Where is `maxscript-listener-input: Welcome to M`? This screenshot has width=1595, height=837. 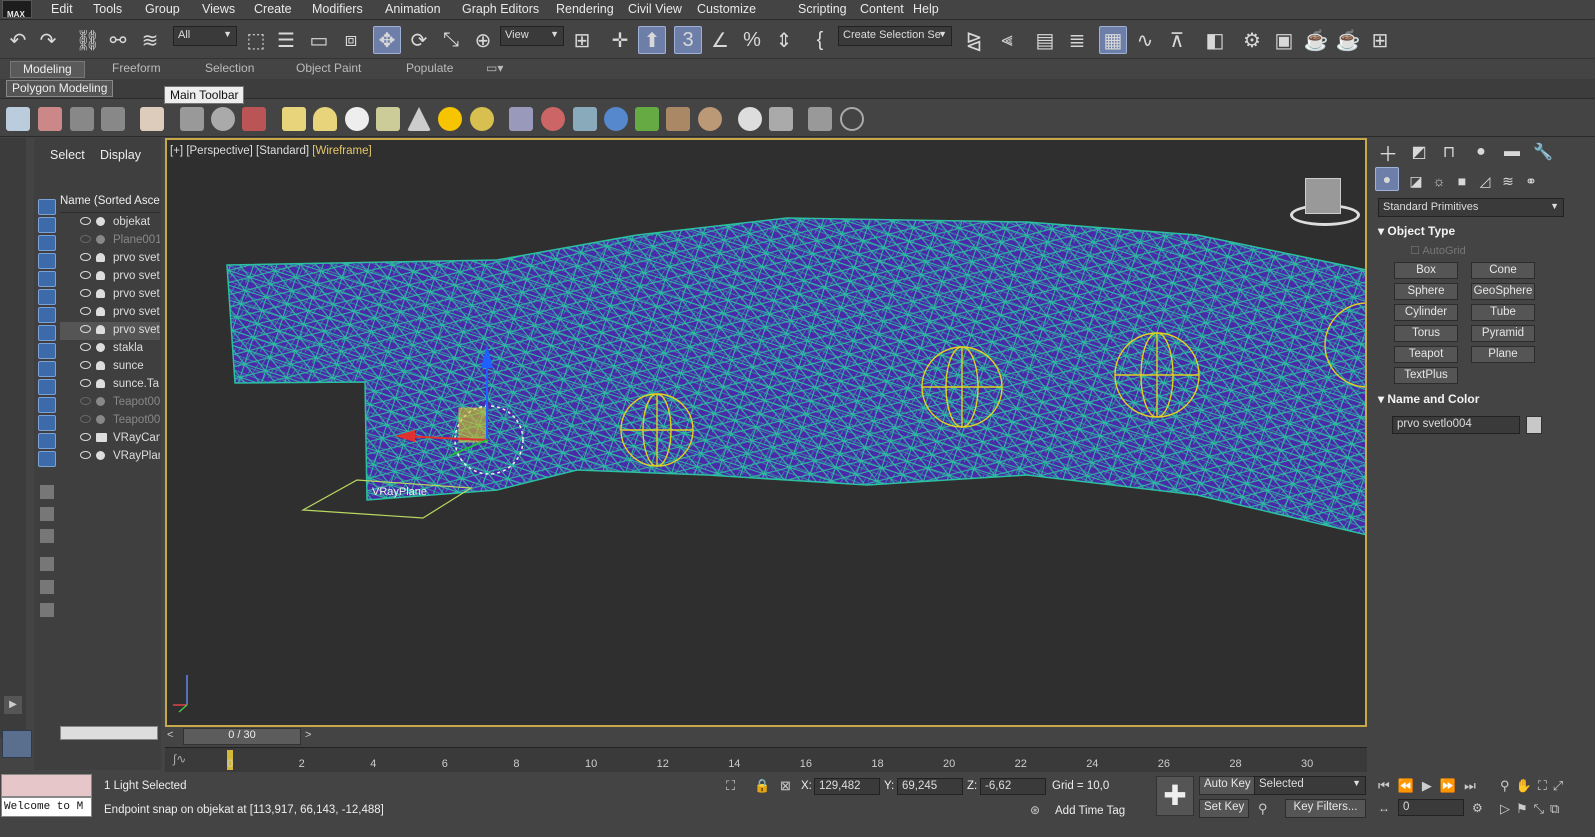
maxscript-listener-input: Welcome to M is located at coordinates (46, 807).